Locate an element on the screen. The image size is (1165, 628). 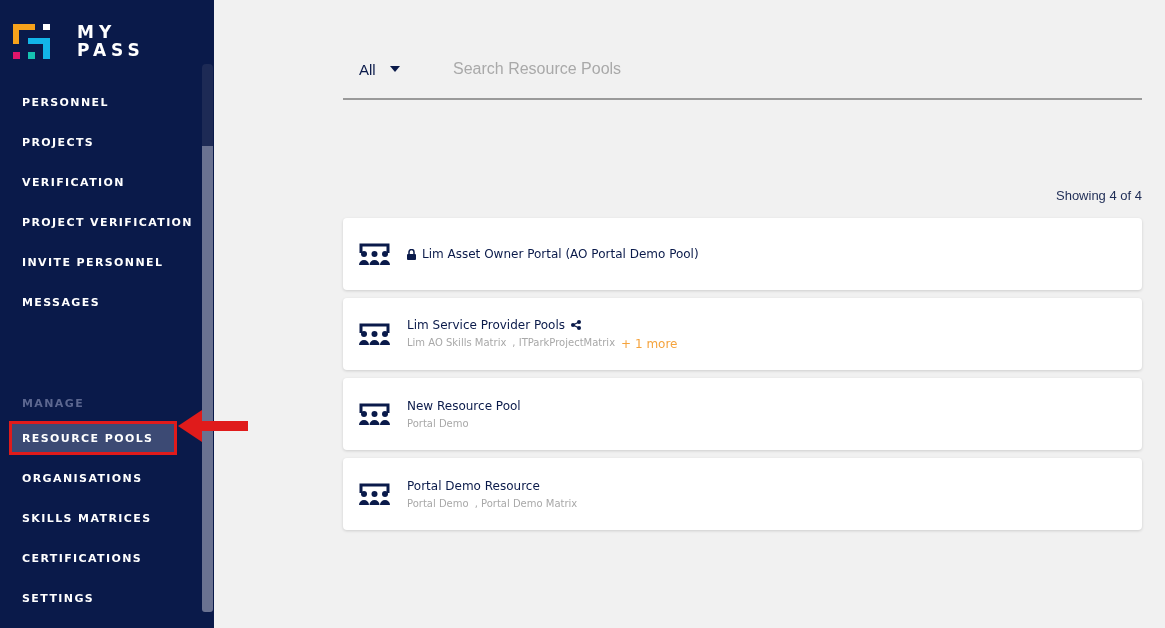
nav-item: SKILLS MATRICES is located at coordinates (101, 518).